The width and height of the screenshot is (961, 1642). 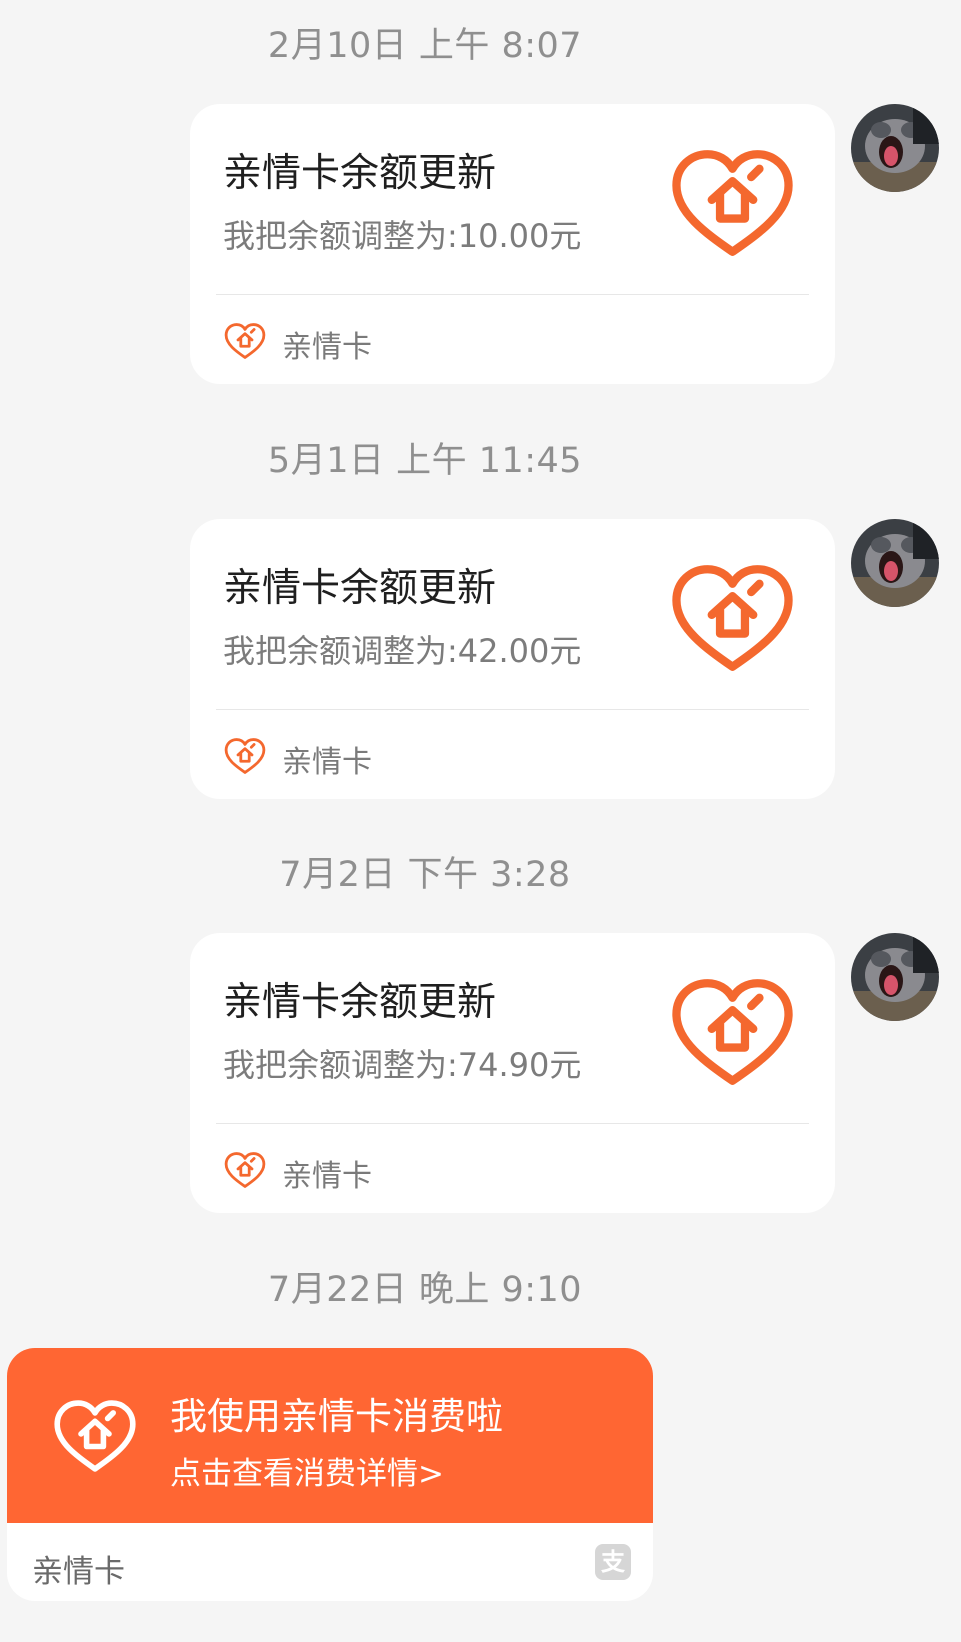 What do you see at coordinates (425, 461) in the screenshot?
I see `timestamp: 5月1日 上午 11:45` at bounding box center [425, 461].